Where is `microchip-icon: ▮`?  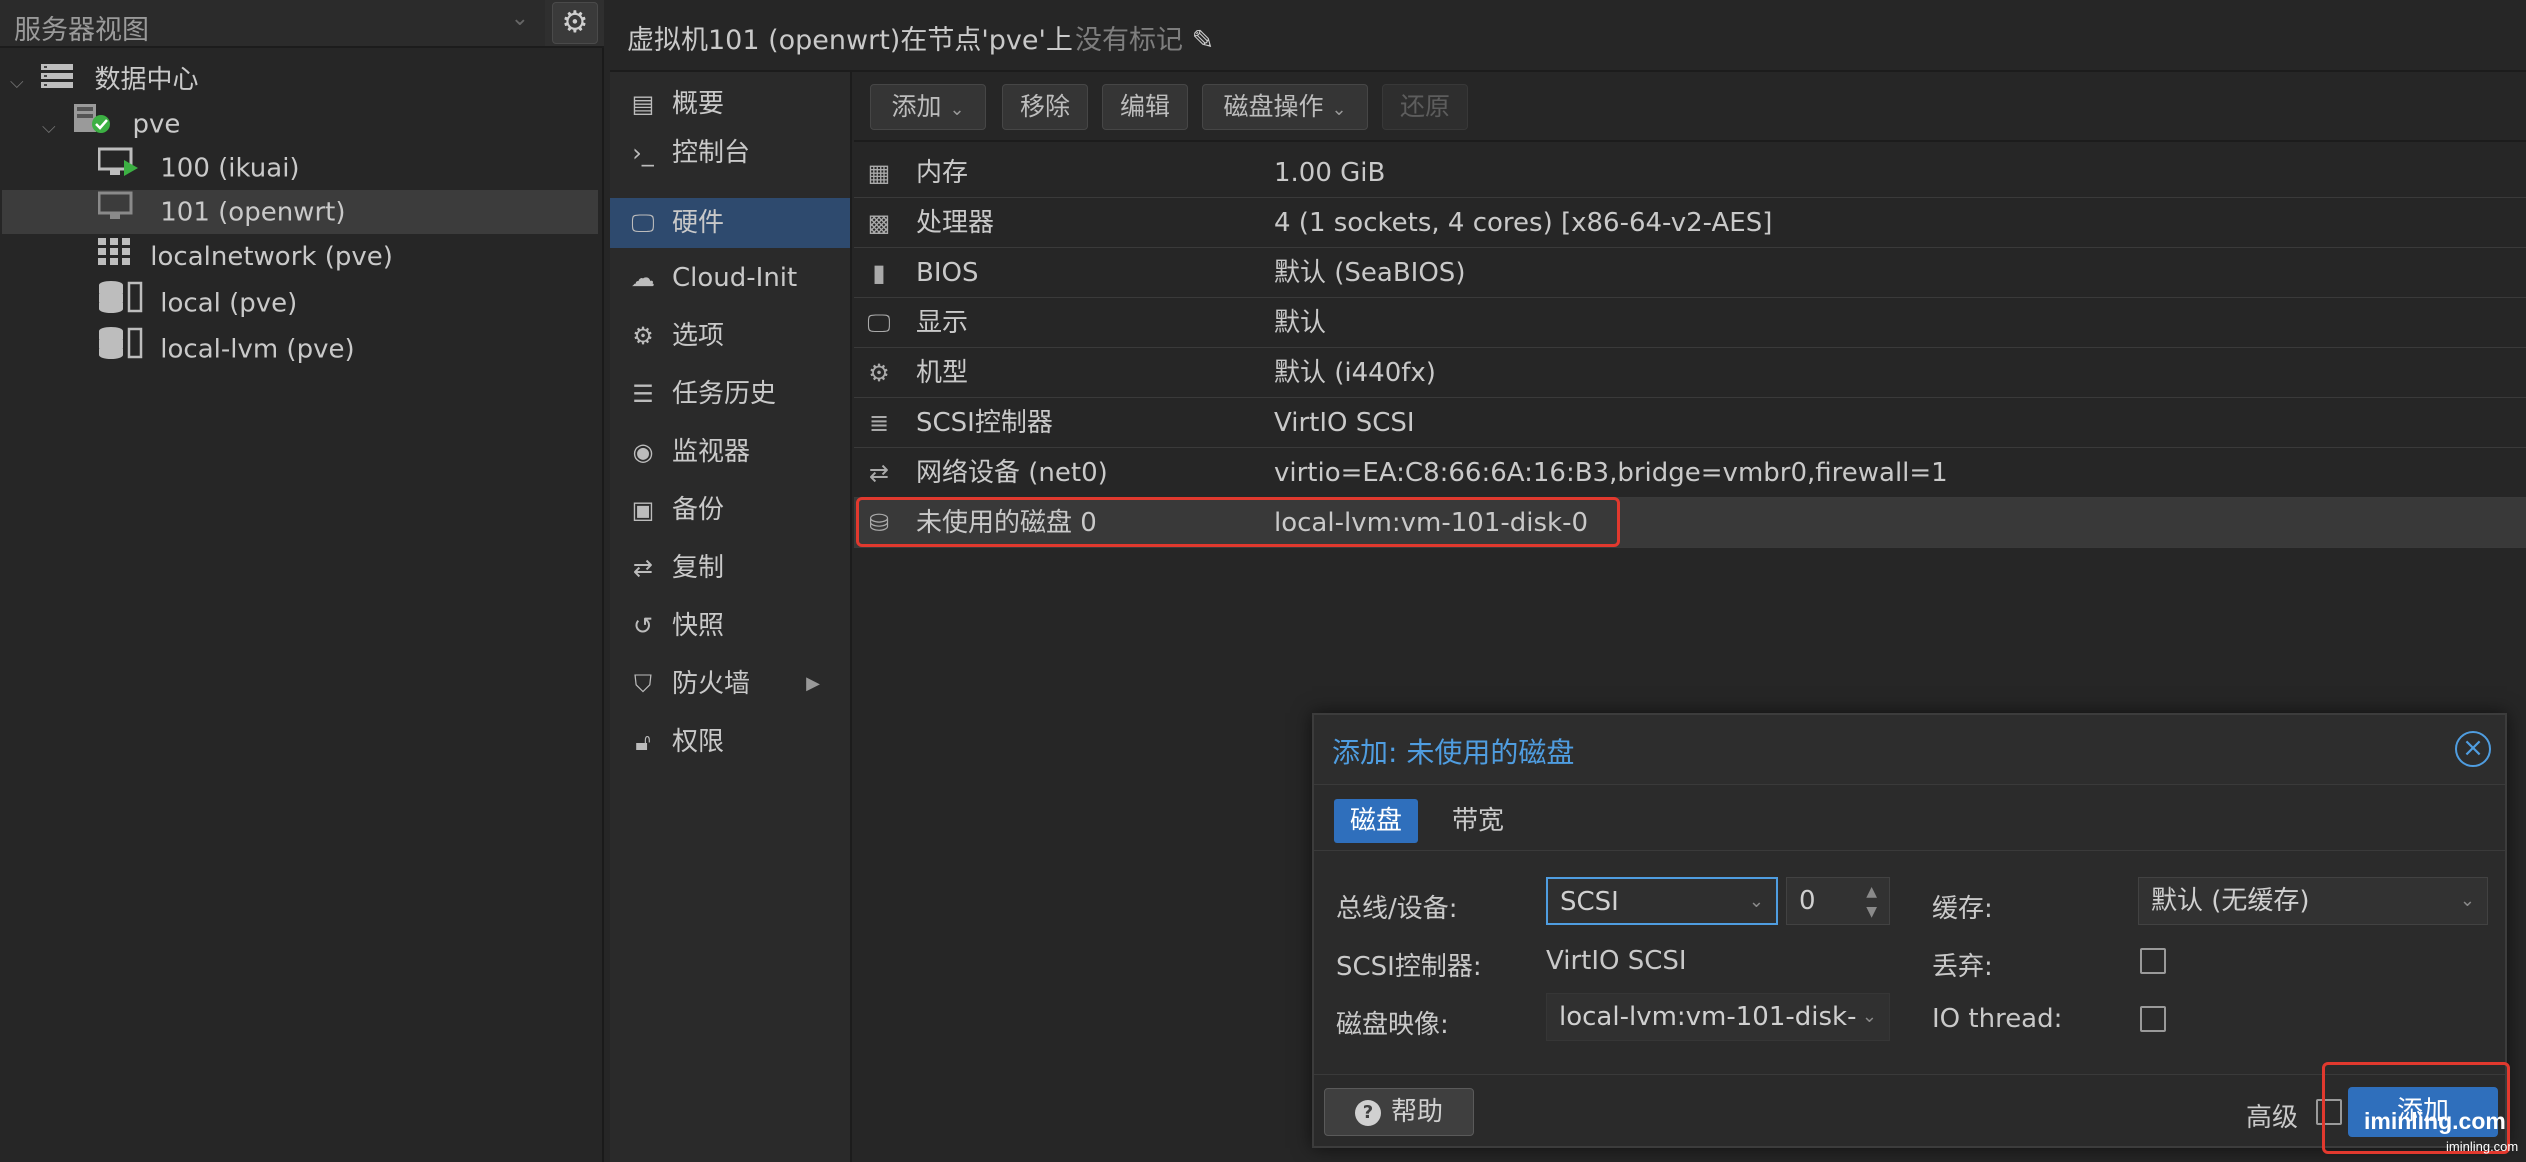 microchip-icon: ▮ is located at coordinates (879, 273).